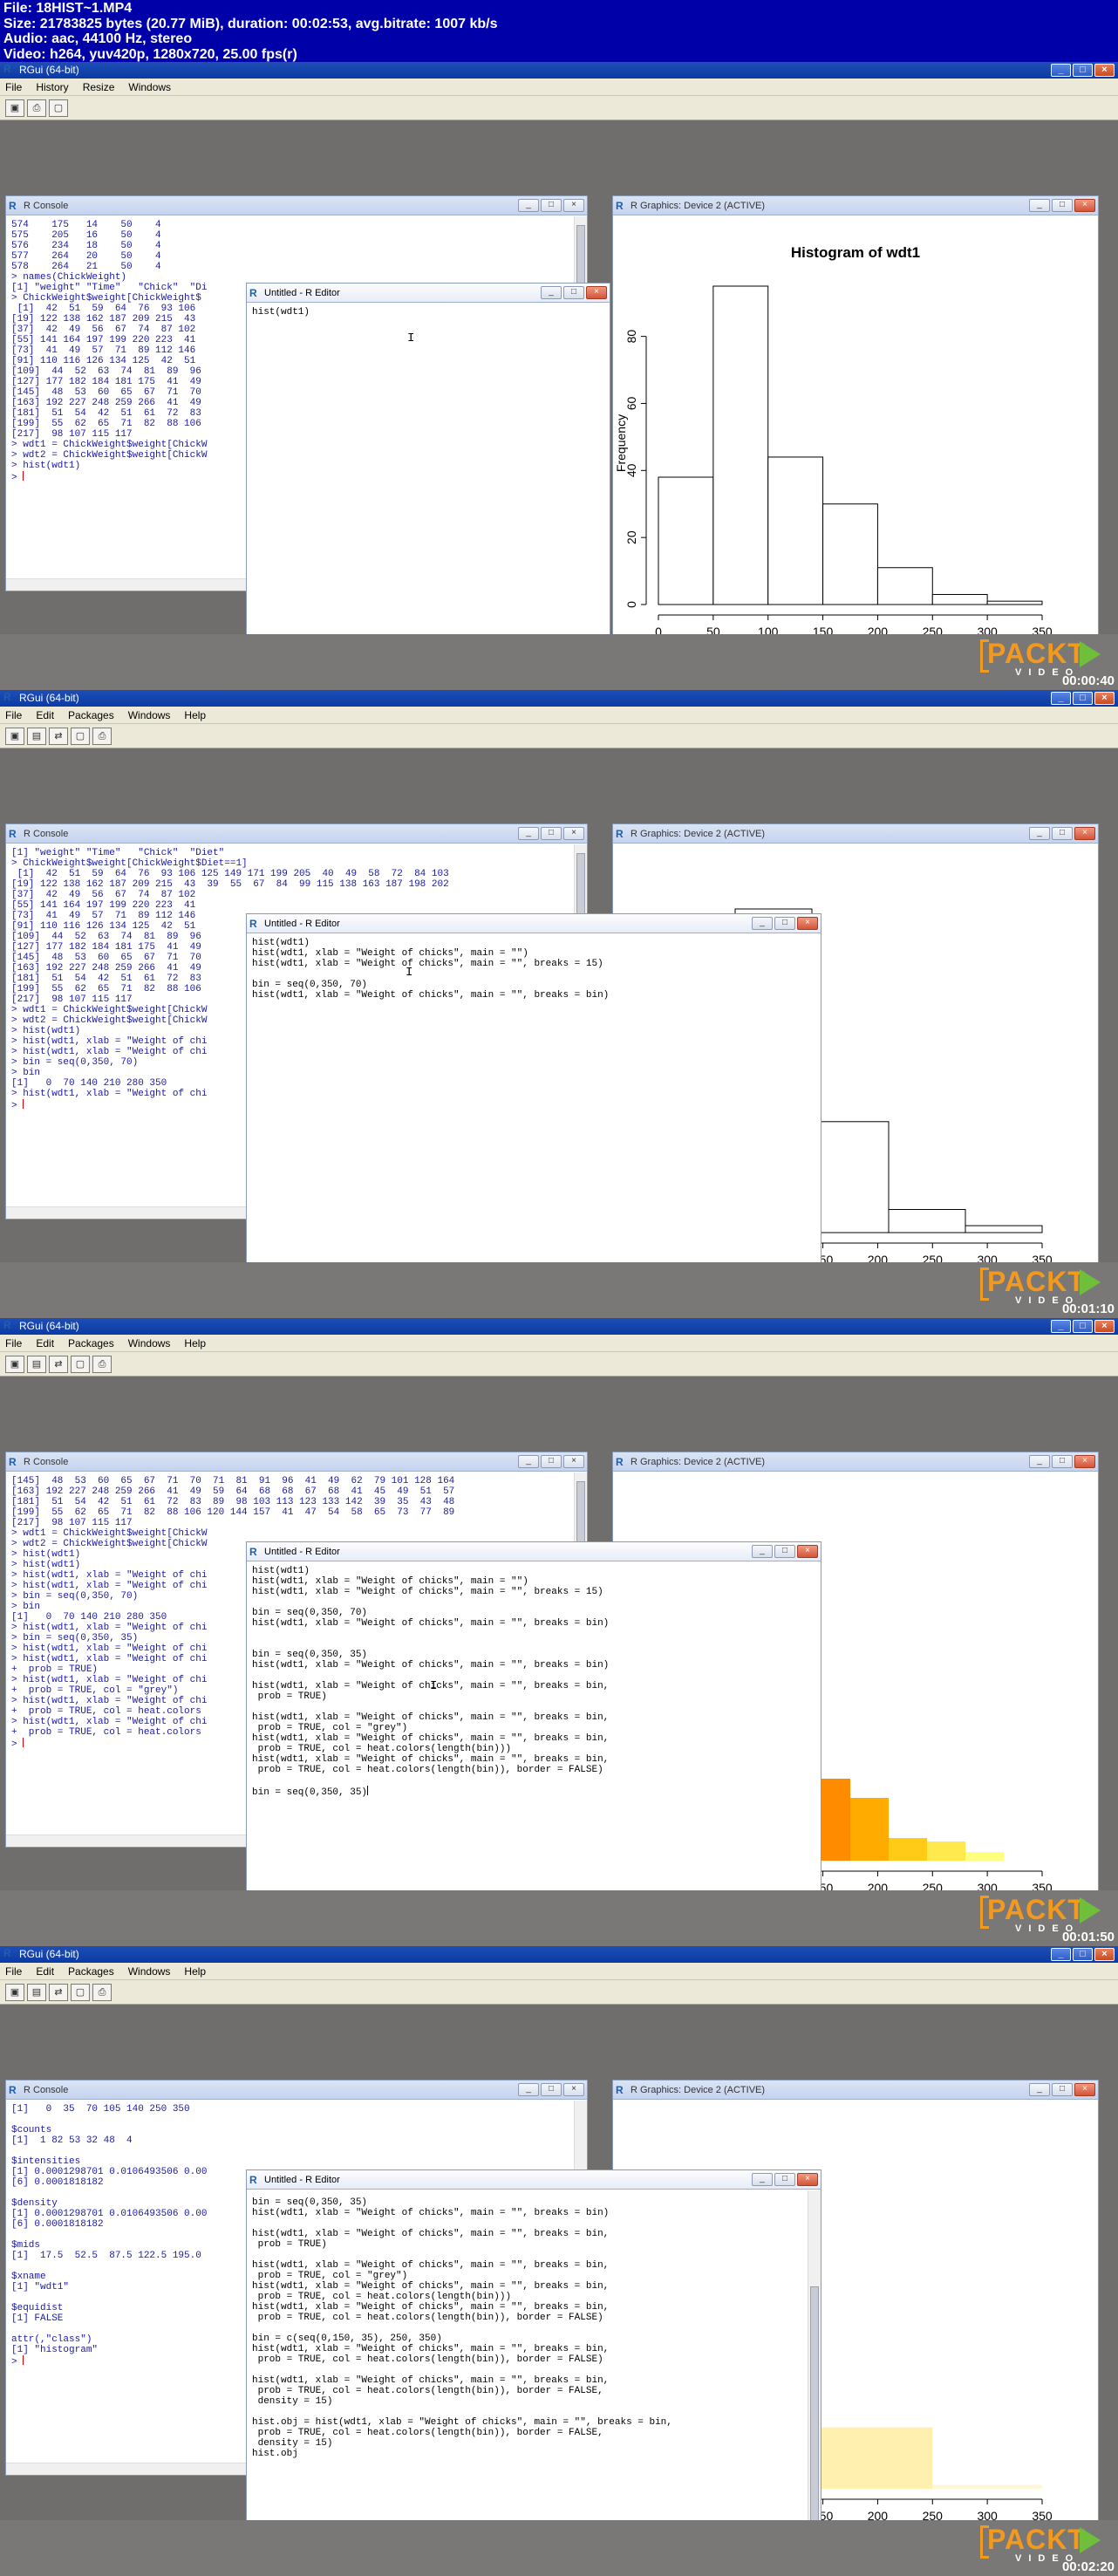 Image resolution: width=1118 pixels, height=2576 pixels. Describe the element at coordinates (428, 312) in the screenshot. I see `editor-text: hist(wdt1)` at that location.